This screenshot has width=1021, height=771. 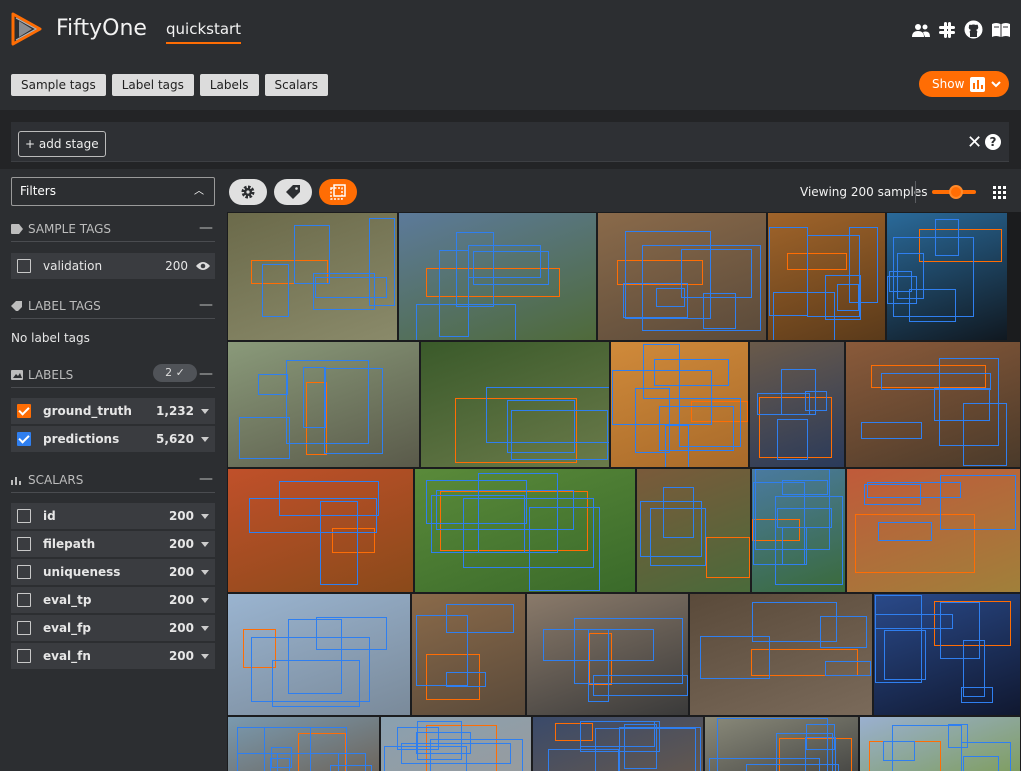 What do you see at coordinates (826, 276) in the screenshot?
I see `sample-tile-dinner-table` at bounding box center [826, 276].